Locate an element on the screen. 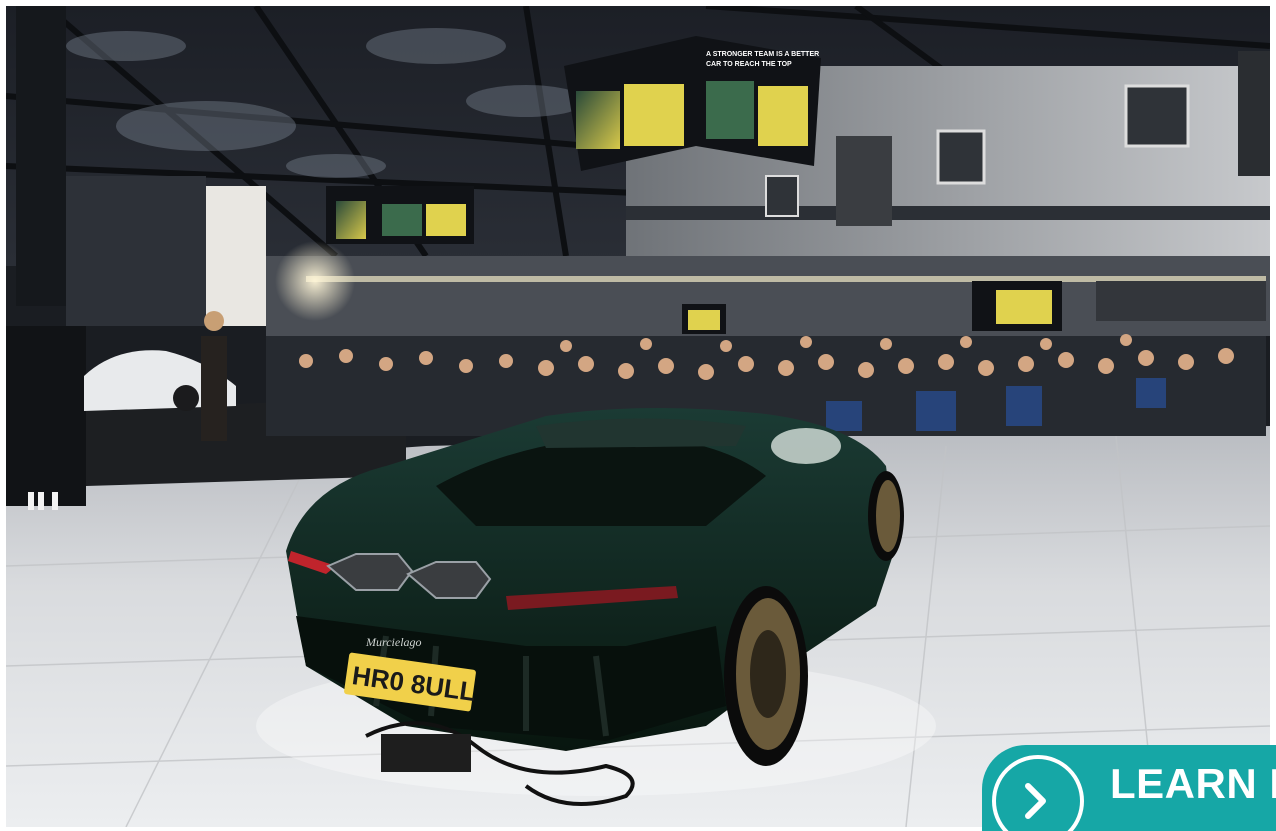  screen-caption-1: A STRONGER TEAM IS A BETTER is located at coordinates (762, 54).